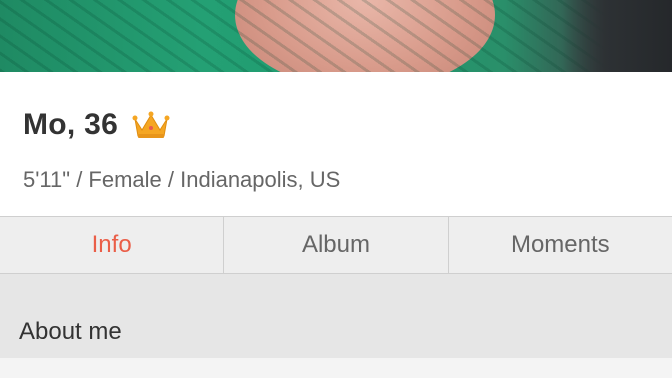 The height and width of the screenshot is (378, 672). Describe the element at coordinates (71, 124) in the screenshot. I see `profile-name-age: Mo, 36` at that location.